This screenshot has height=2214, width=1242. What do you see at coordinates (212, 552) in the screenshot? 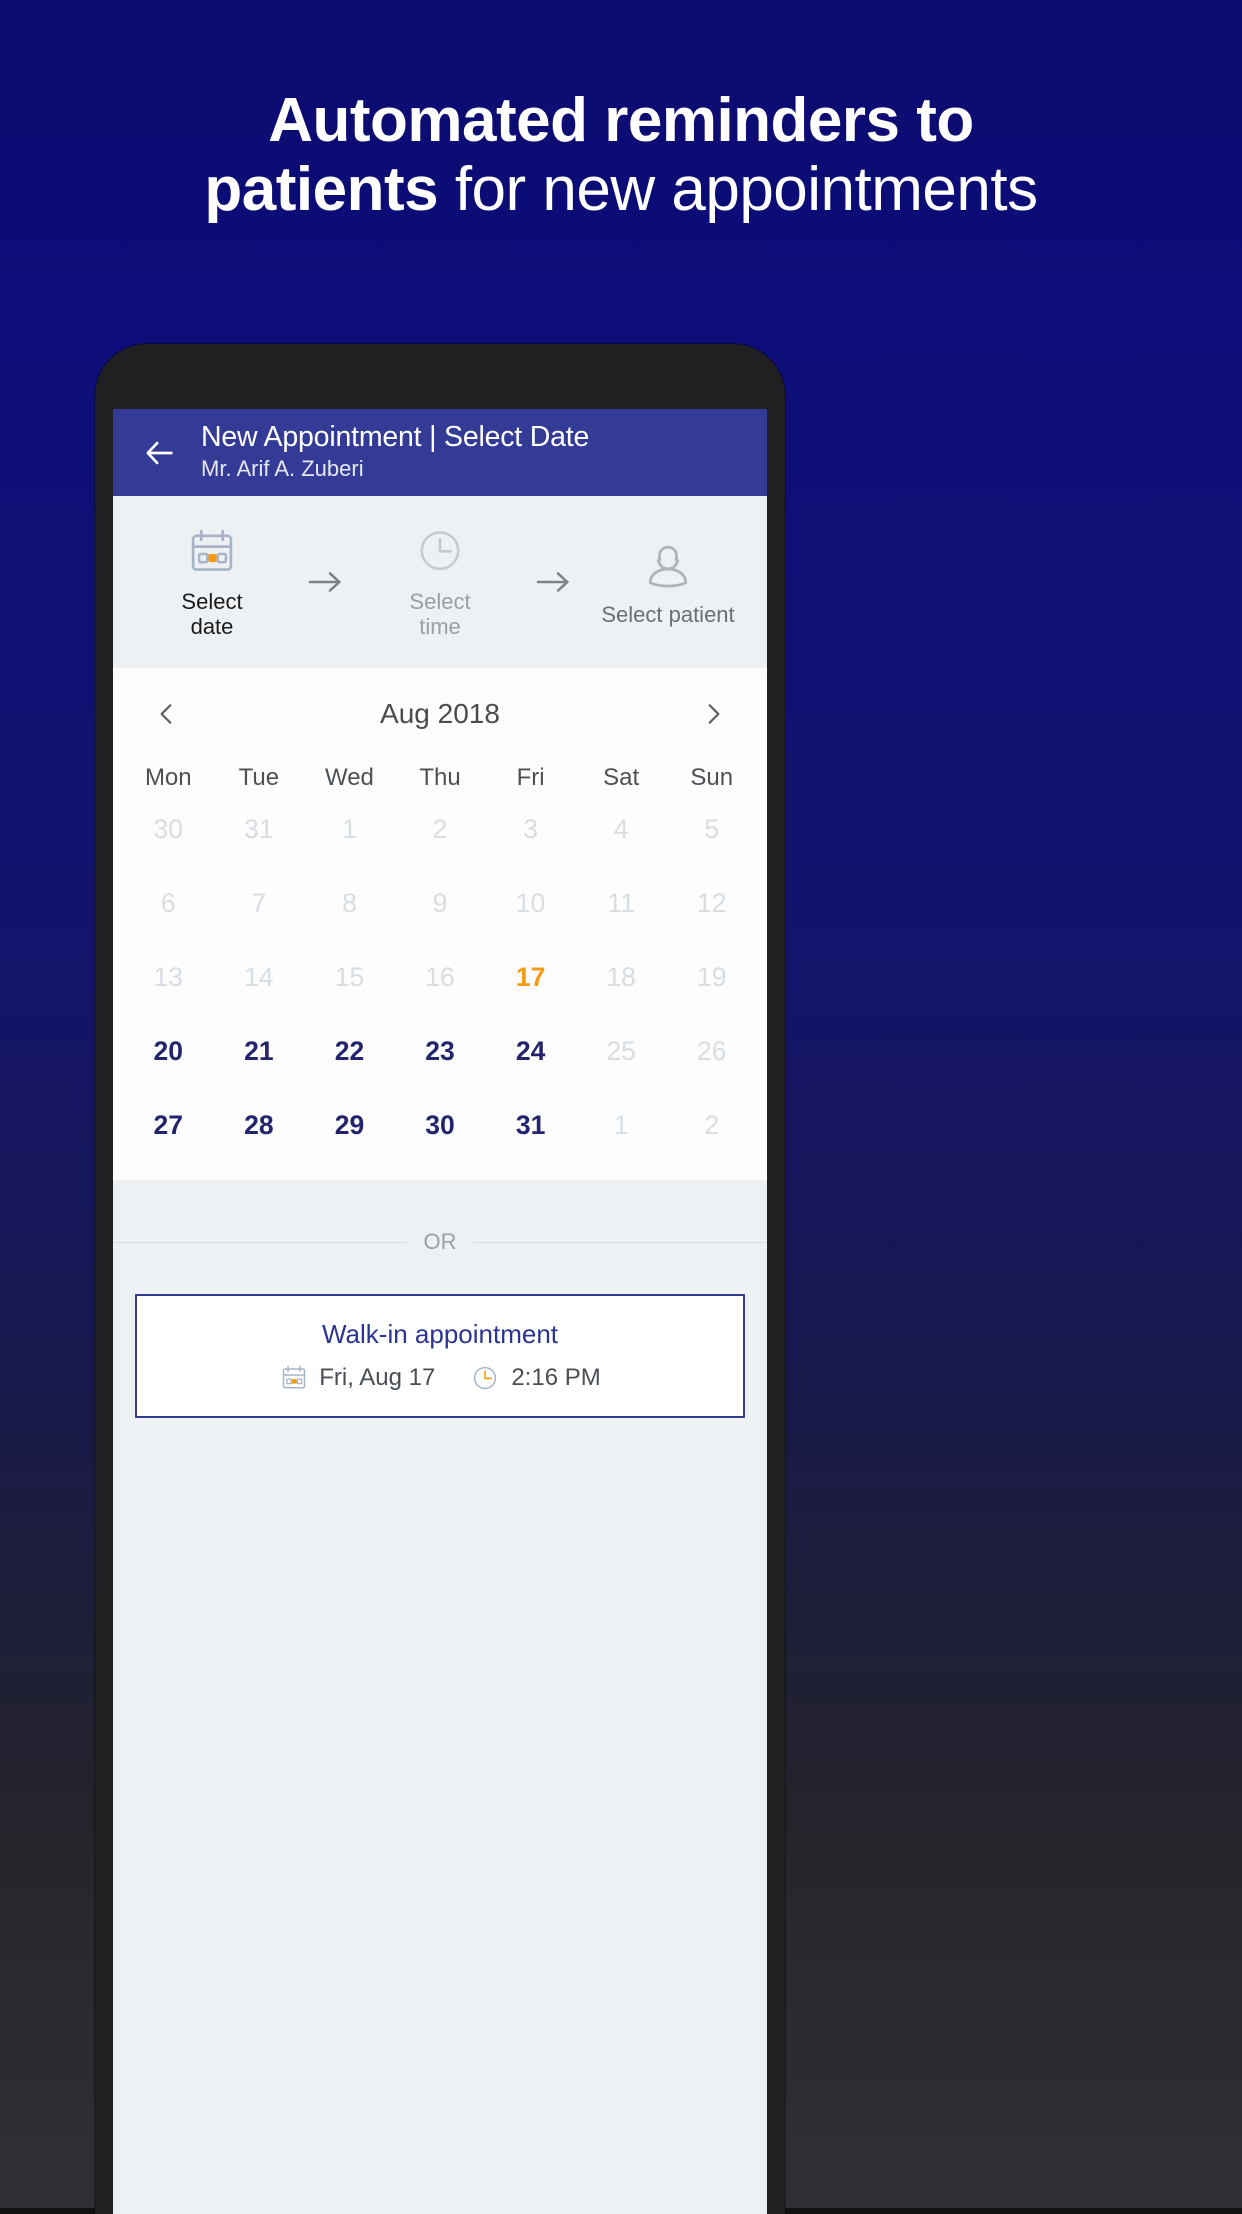
I see `calendar-icon` at bounding box center [212, 552].